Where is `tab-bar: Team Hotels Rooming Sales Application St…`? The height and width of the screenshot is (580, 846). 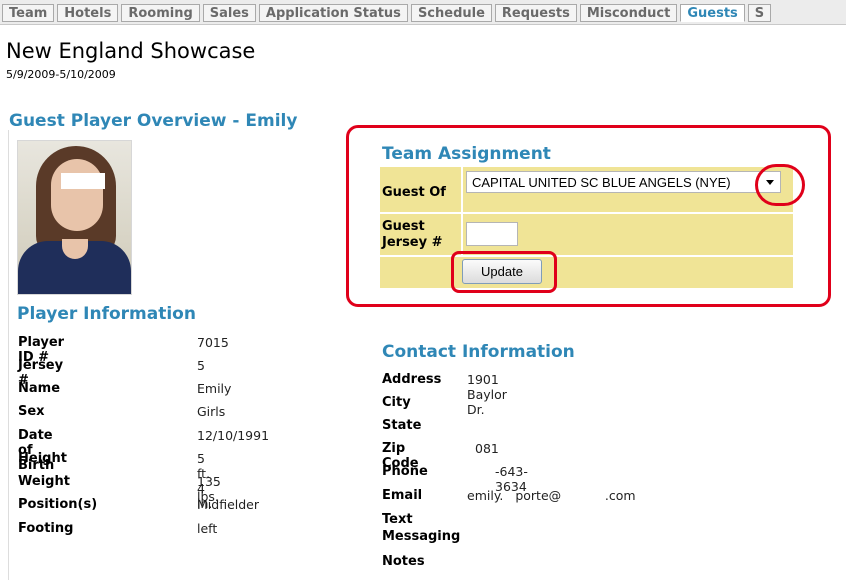
tab-bar: Team Hotels Rooming Sales Application St… is located at coordinates (423, 12).